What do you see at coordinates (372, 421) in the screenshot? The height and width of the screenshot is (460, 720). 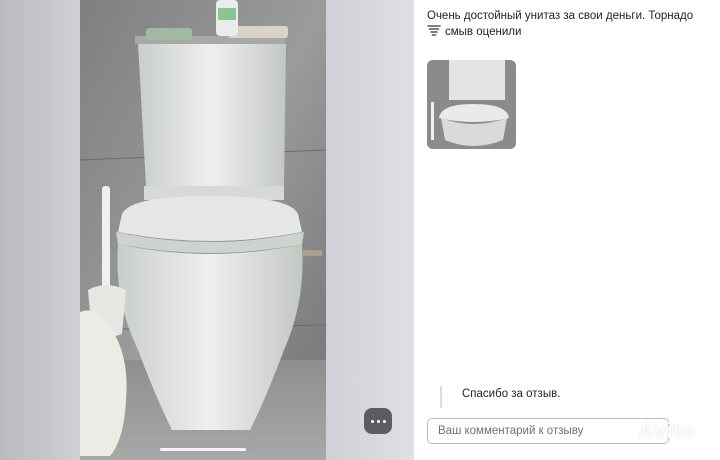 I see `more-dots-icon` at bounding box center [372, 421].